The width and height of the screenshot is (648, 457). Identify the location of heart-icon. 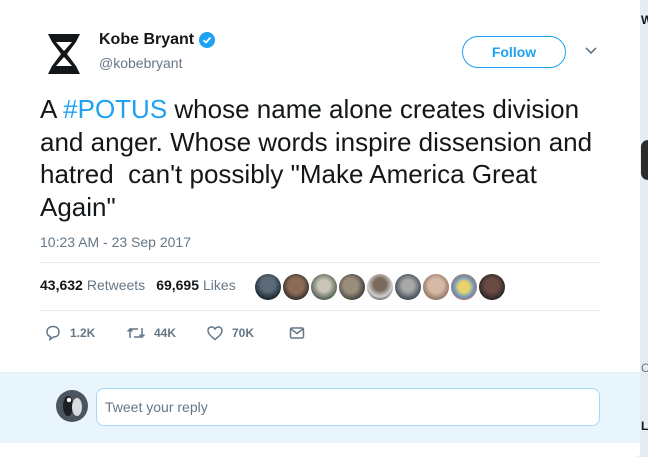
(215, 333).